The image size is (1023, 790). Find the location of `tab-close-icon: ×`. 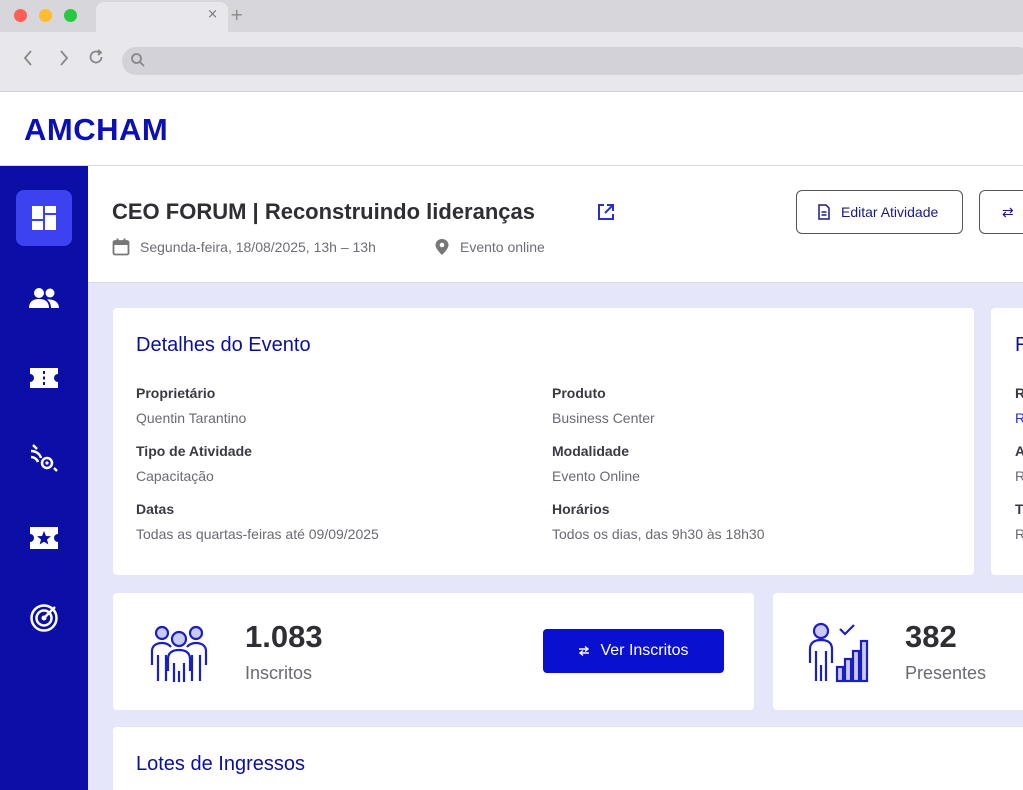

tab-close-icon: × is located at coordinates (212, 14).